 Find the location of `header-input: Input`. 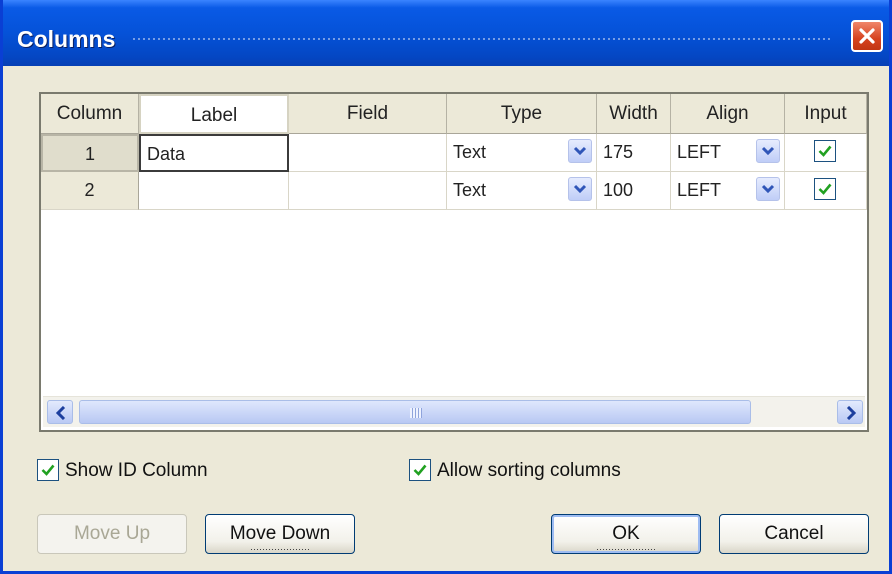

header-input: Input is located at coordinates (826, 114).